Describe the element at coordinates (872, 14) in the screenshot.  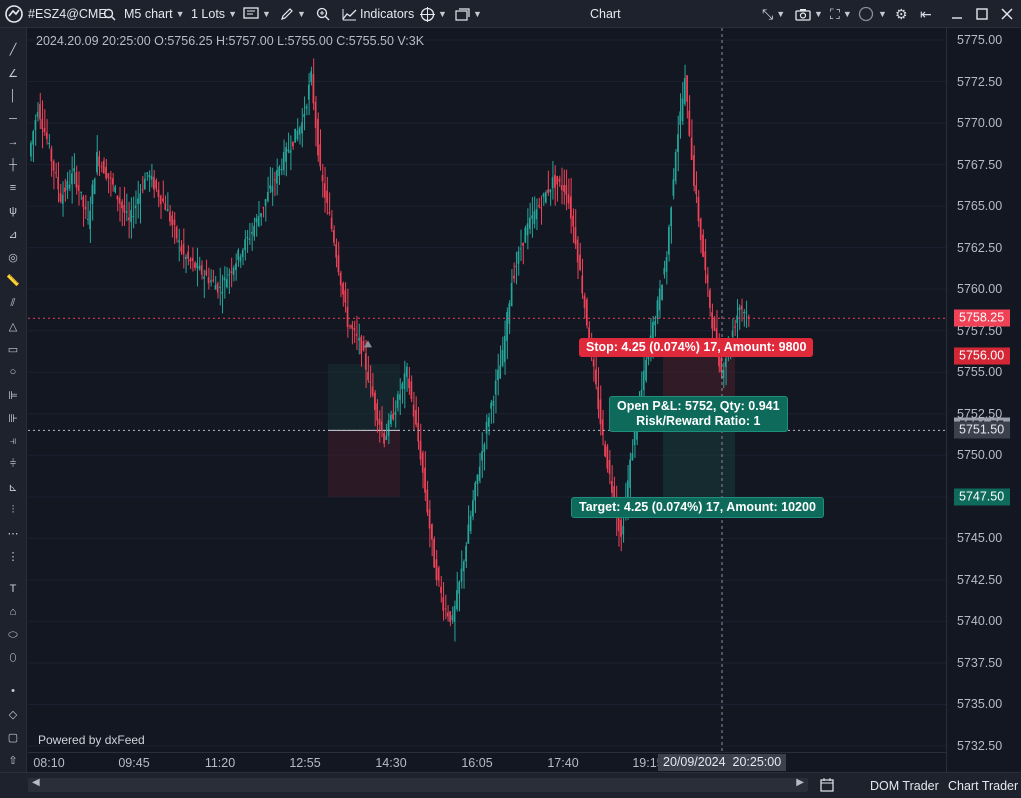
I see `theme-toggle: ▼` at that location.